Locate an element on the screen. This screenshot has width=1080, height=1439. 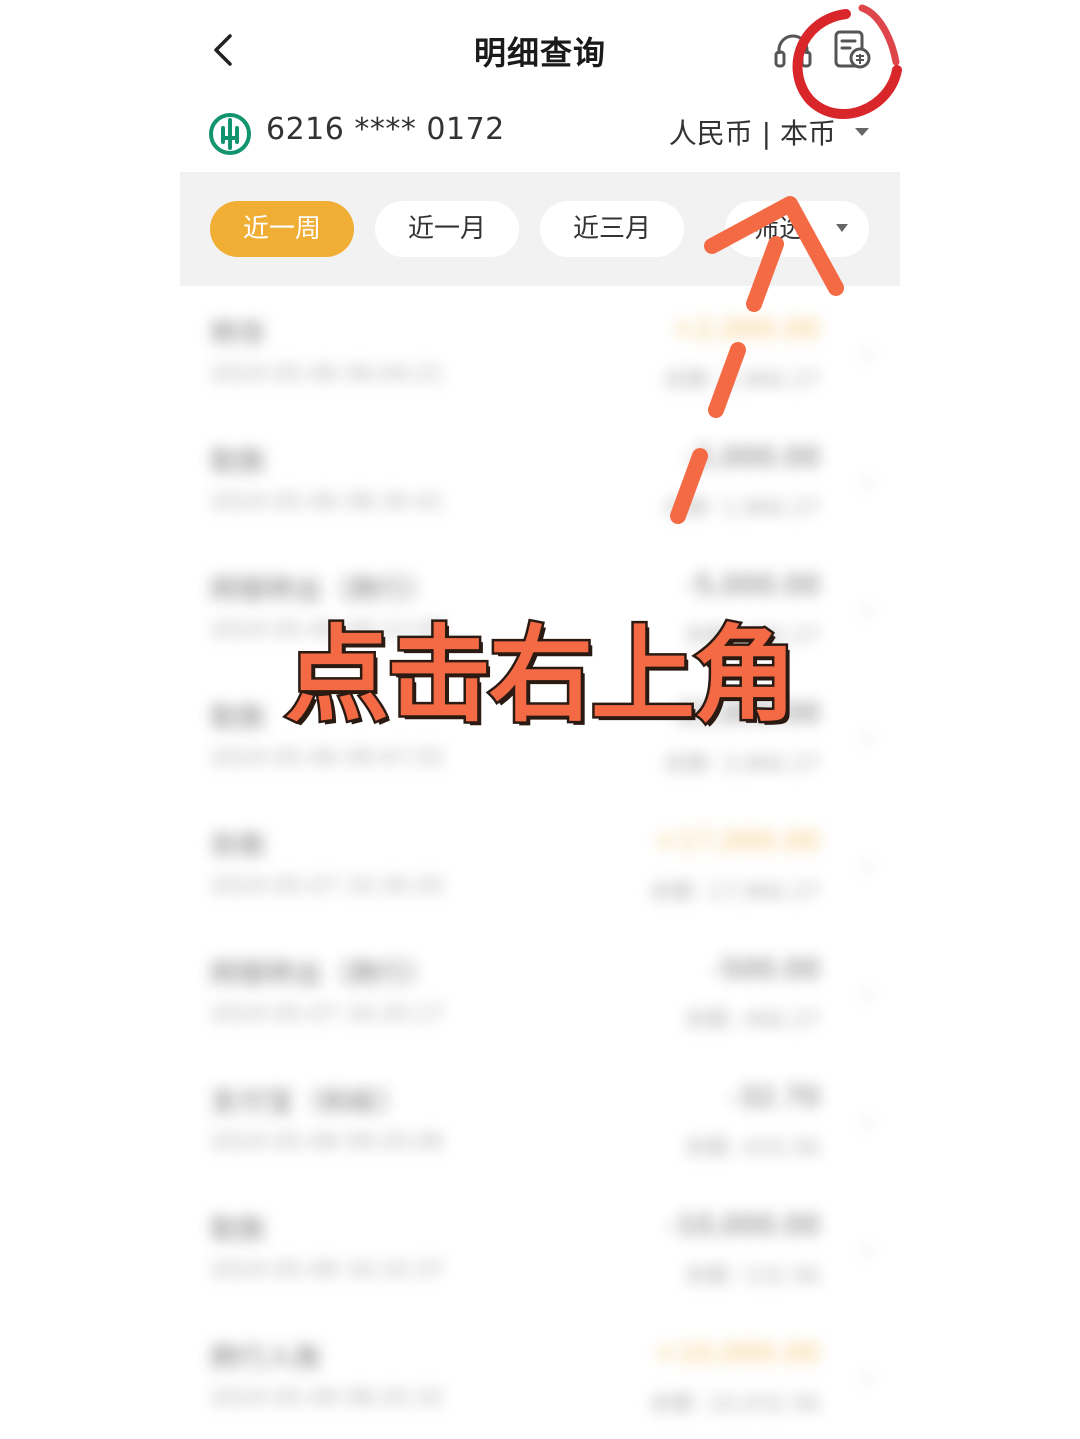
transaction-date: 2024-05-09 08:20:32 is located at coordinates (327, 1398).